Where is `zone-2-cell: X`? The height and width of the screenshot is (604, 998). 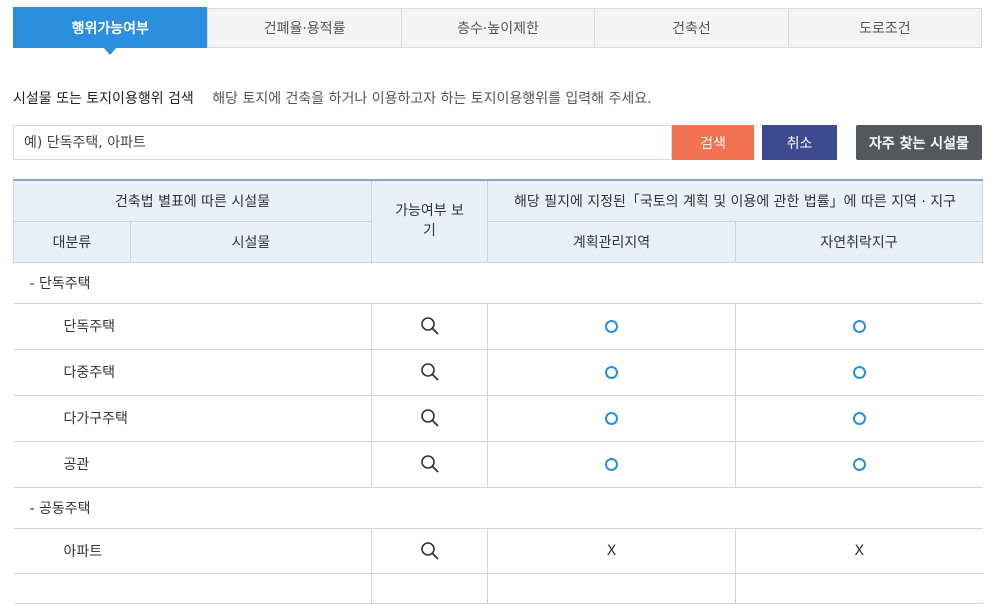
zone-2-cell: X is located at coordinates (858, 551).